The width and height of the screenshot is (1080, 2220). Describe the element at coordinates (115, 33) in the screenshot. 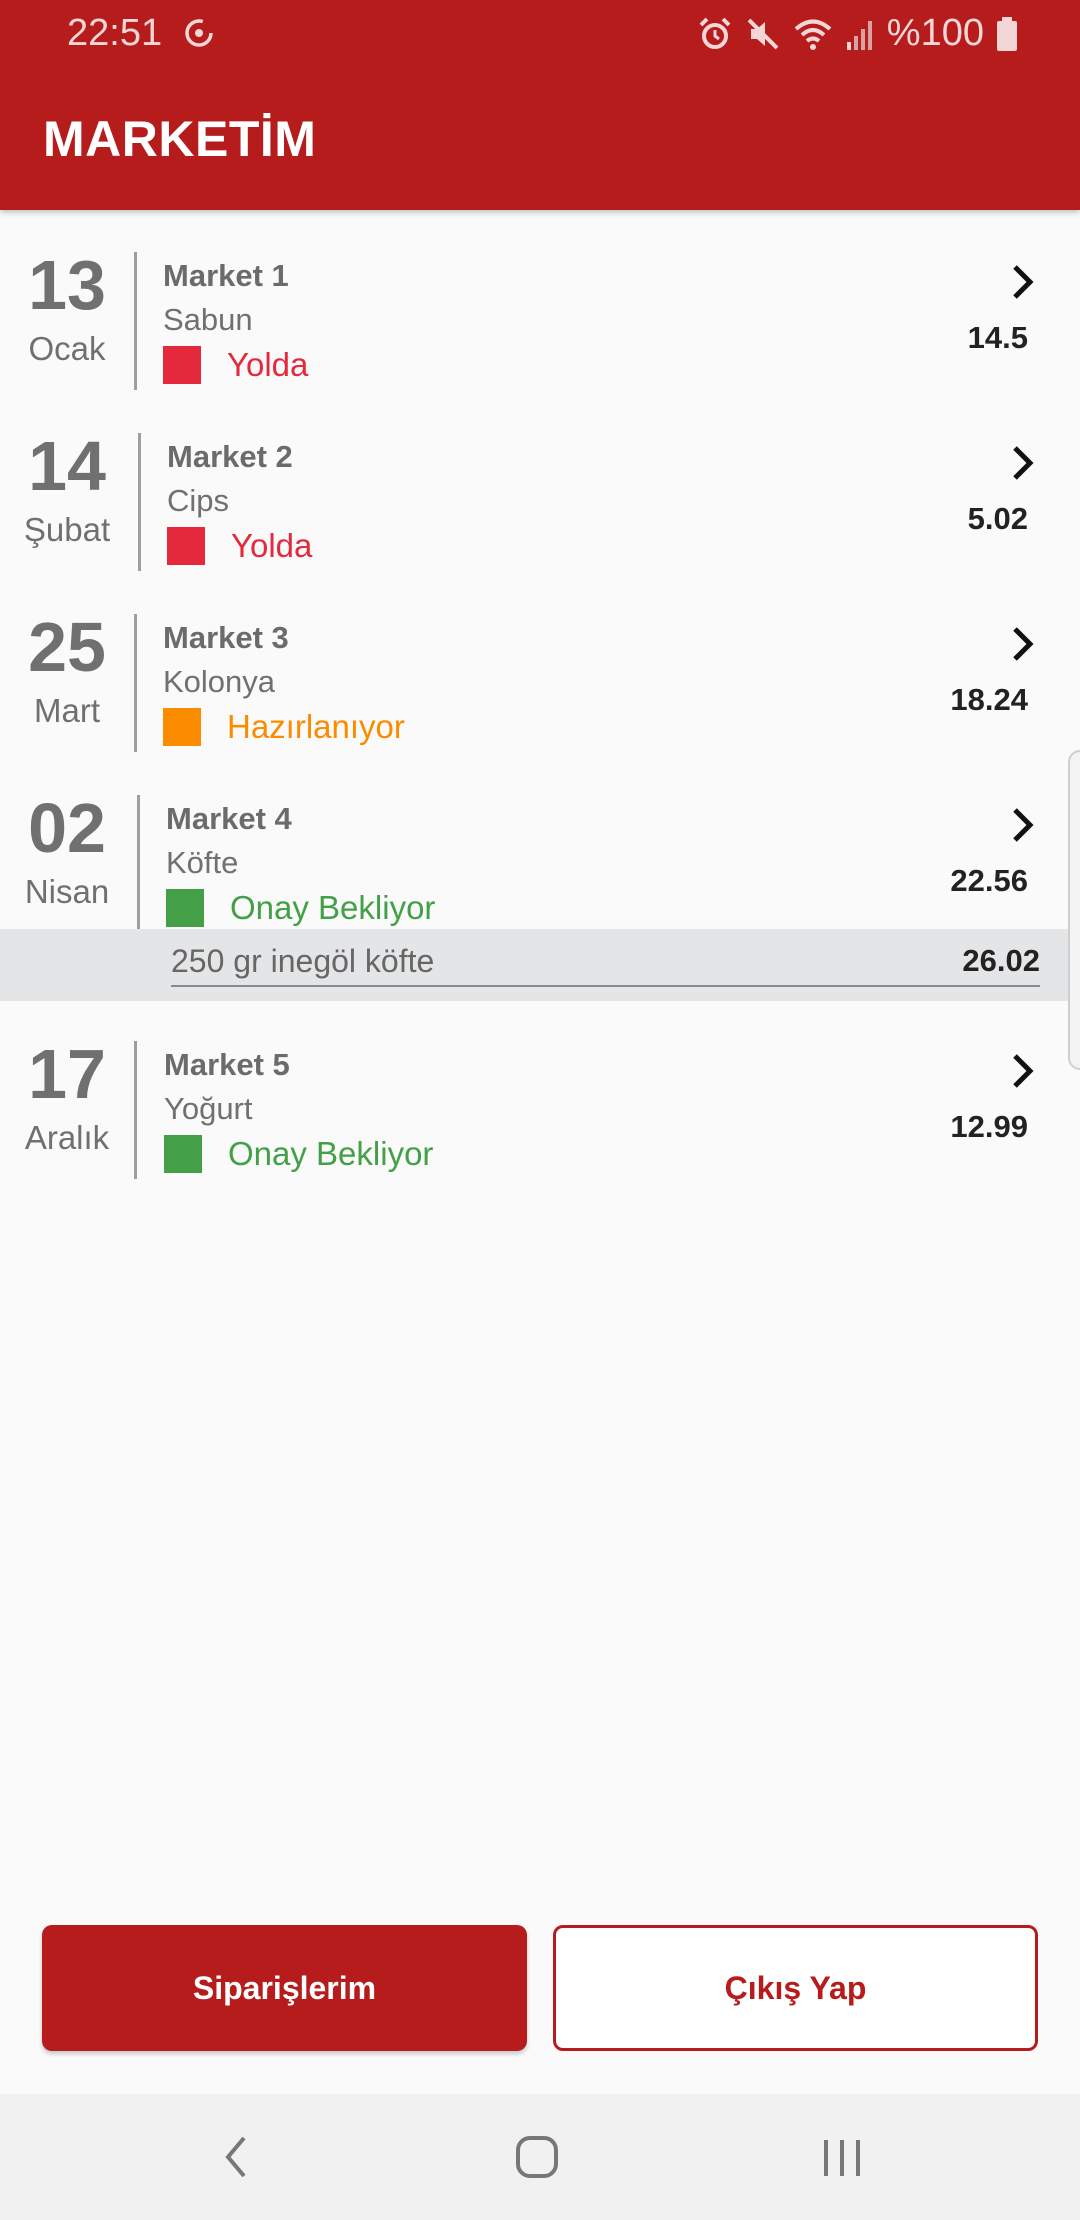

I see `status-time: 22:51` at that location.